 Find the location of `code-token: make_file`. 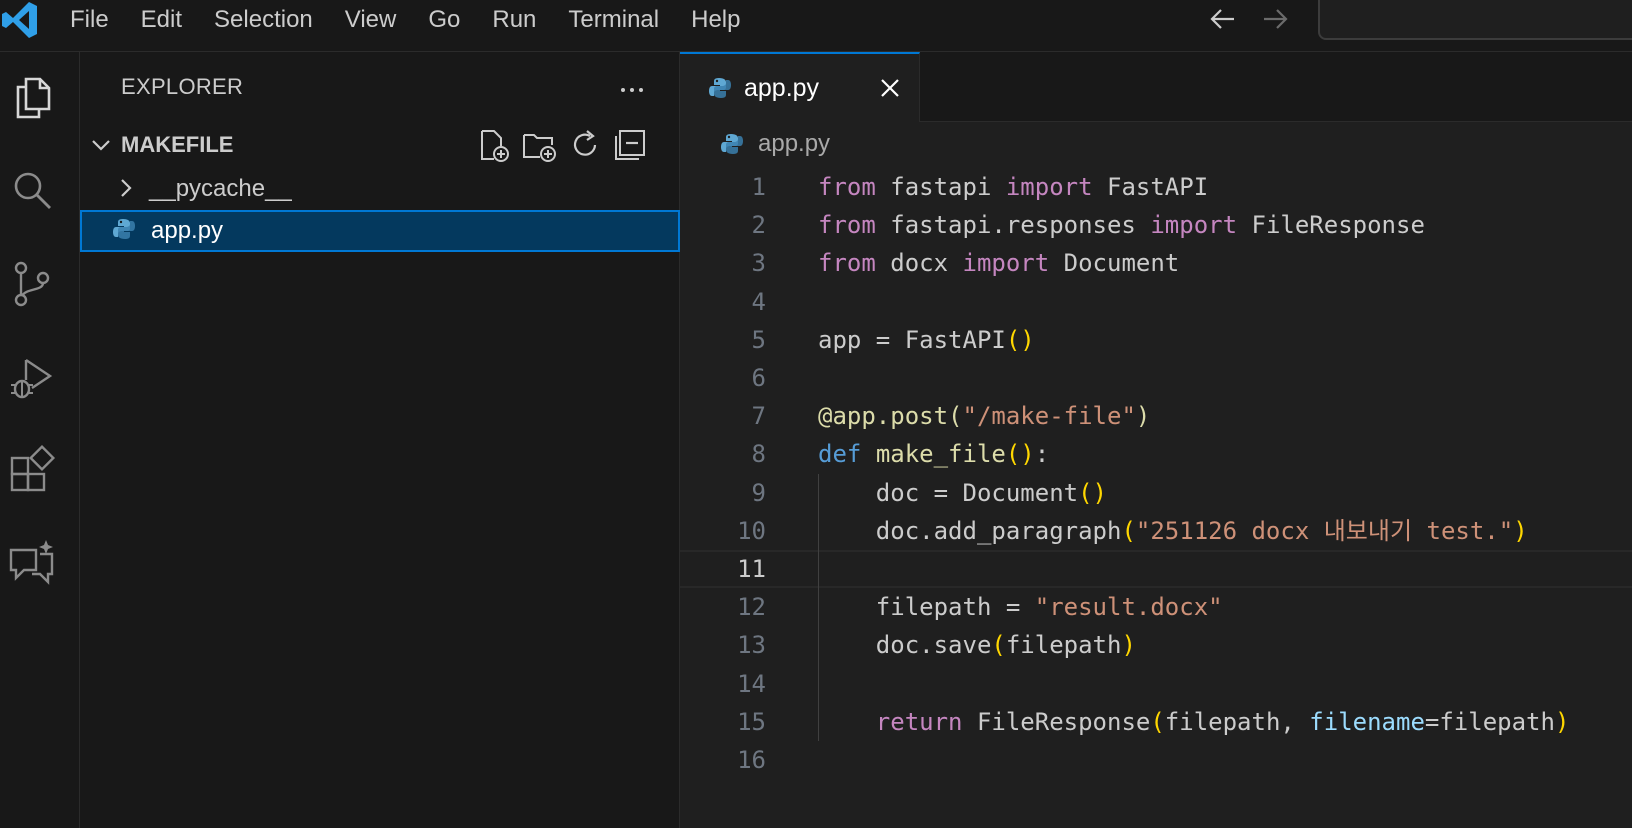

code-token: make_file is located at coordinates (940, 454).